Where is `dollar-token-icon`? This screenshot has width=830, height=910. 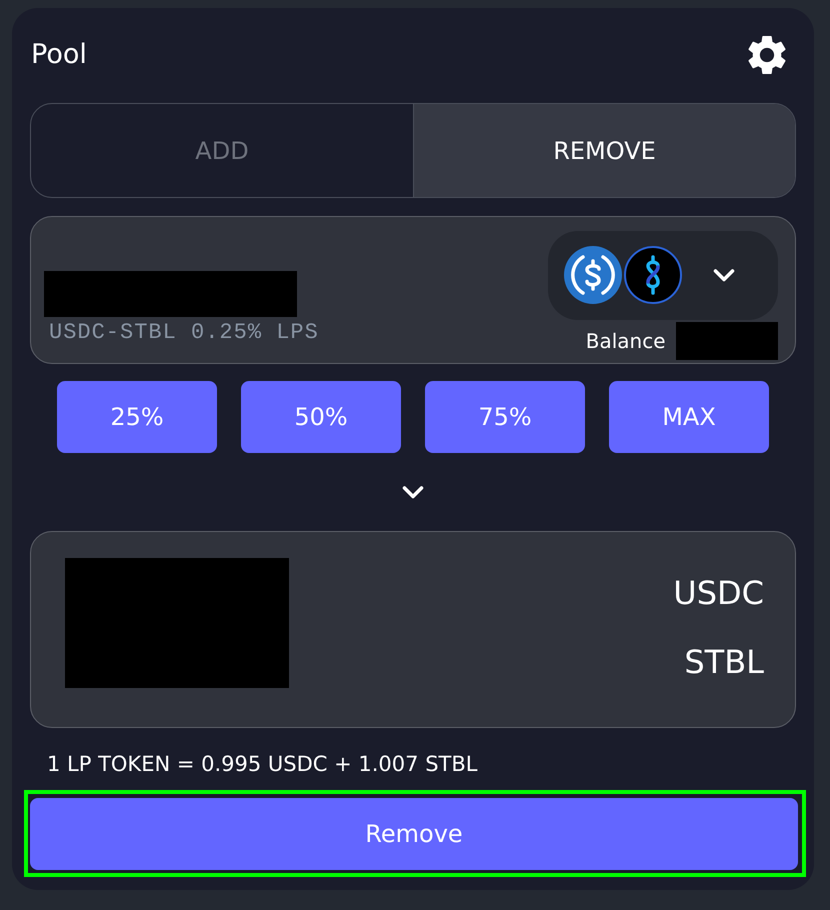 dollar-token-icon is located at coordinates (653, 275).